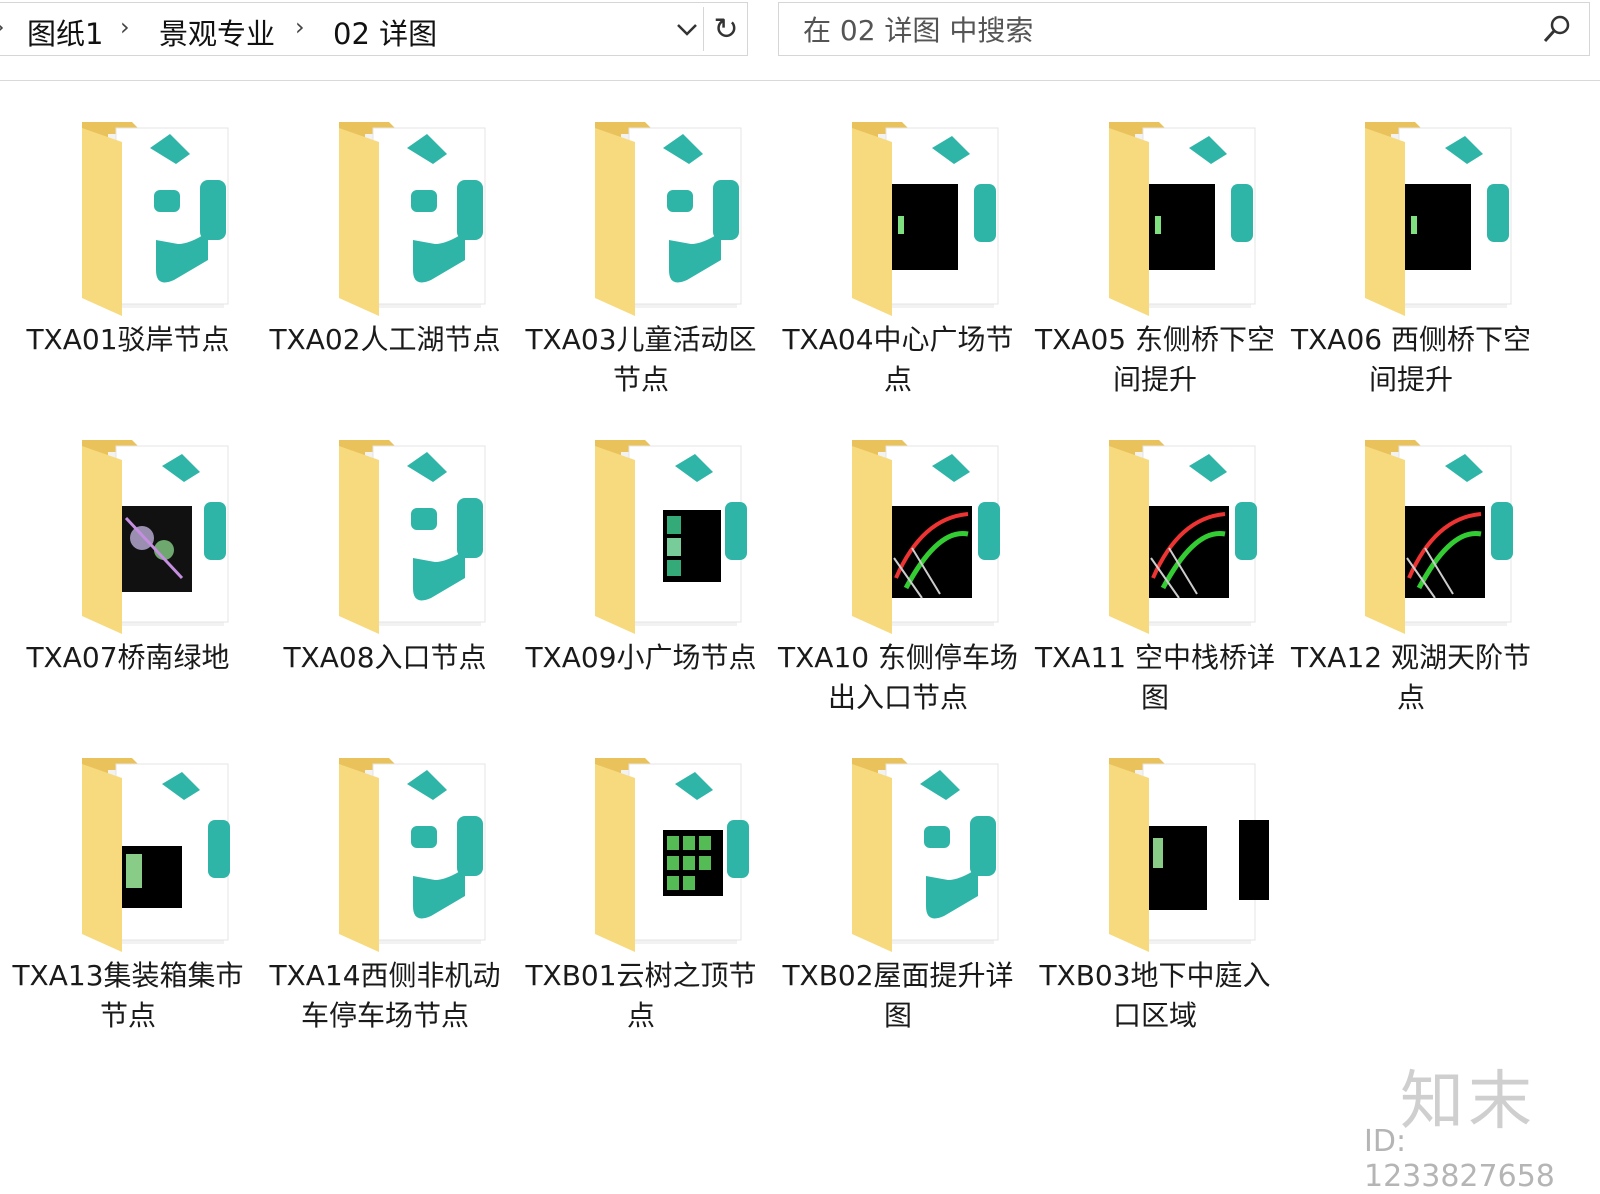 The height and width of the screenshot is (1194, 1600). What do you see at coordinates (641, 995) in the screenshot?
I see `folder-label: TXB01云树之顶节点` at bounding box center [641, 995].